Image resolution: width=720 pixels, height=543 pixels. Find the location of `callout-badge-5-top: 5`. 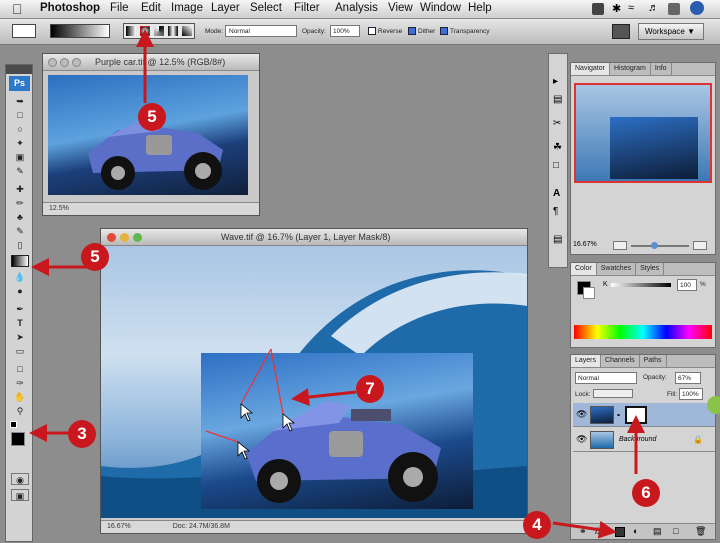

callout-badge-5-top: 5 is located at coordinates (152, 117).